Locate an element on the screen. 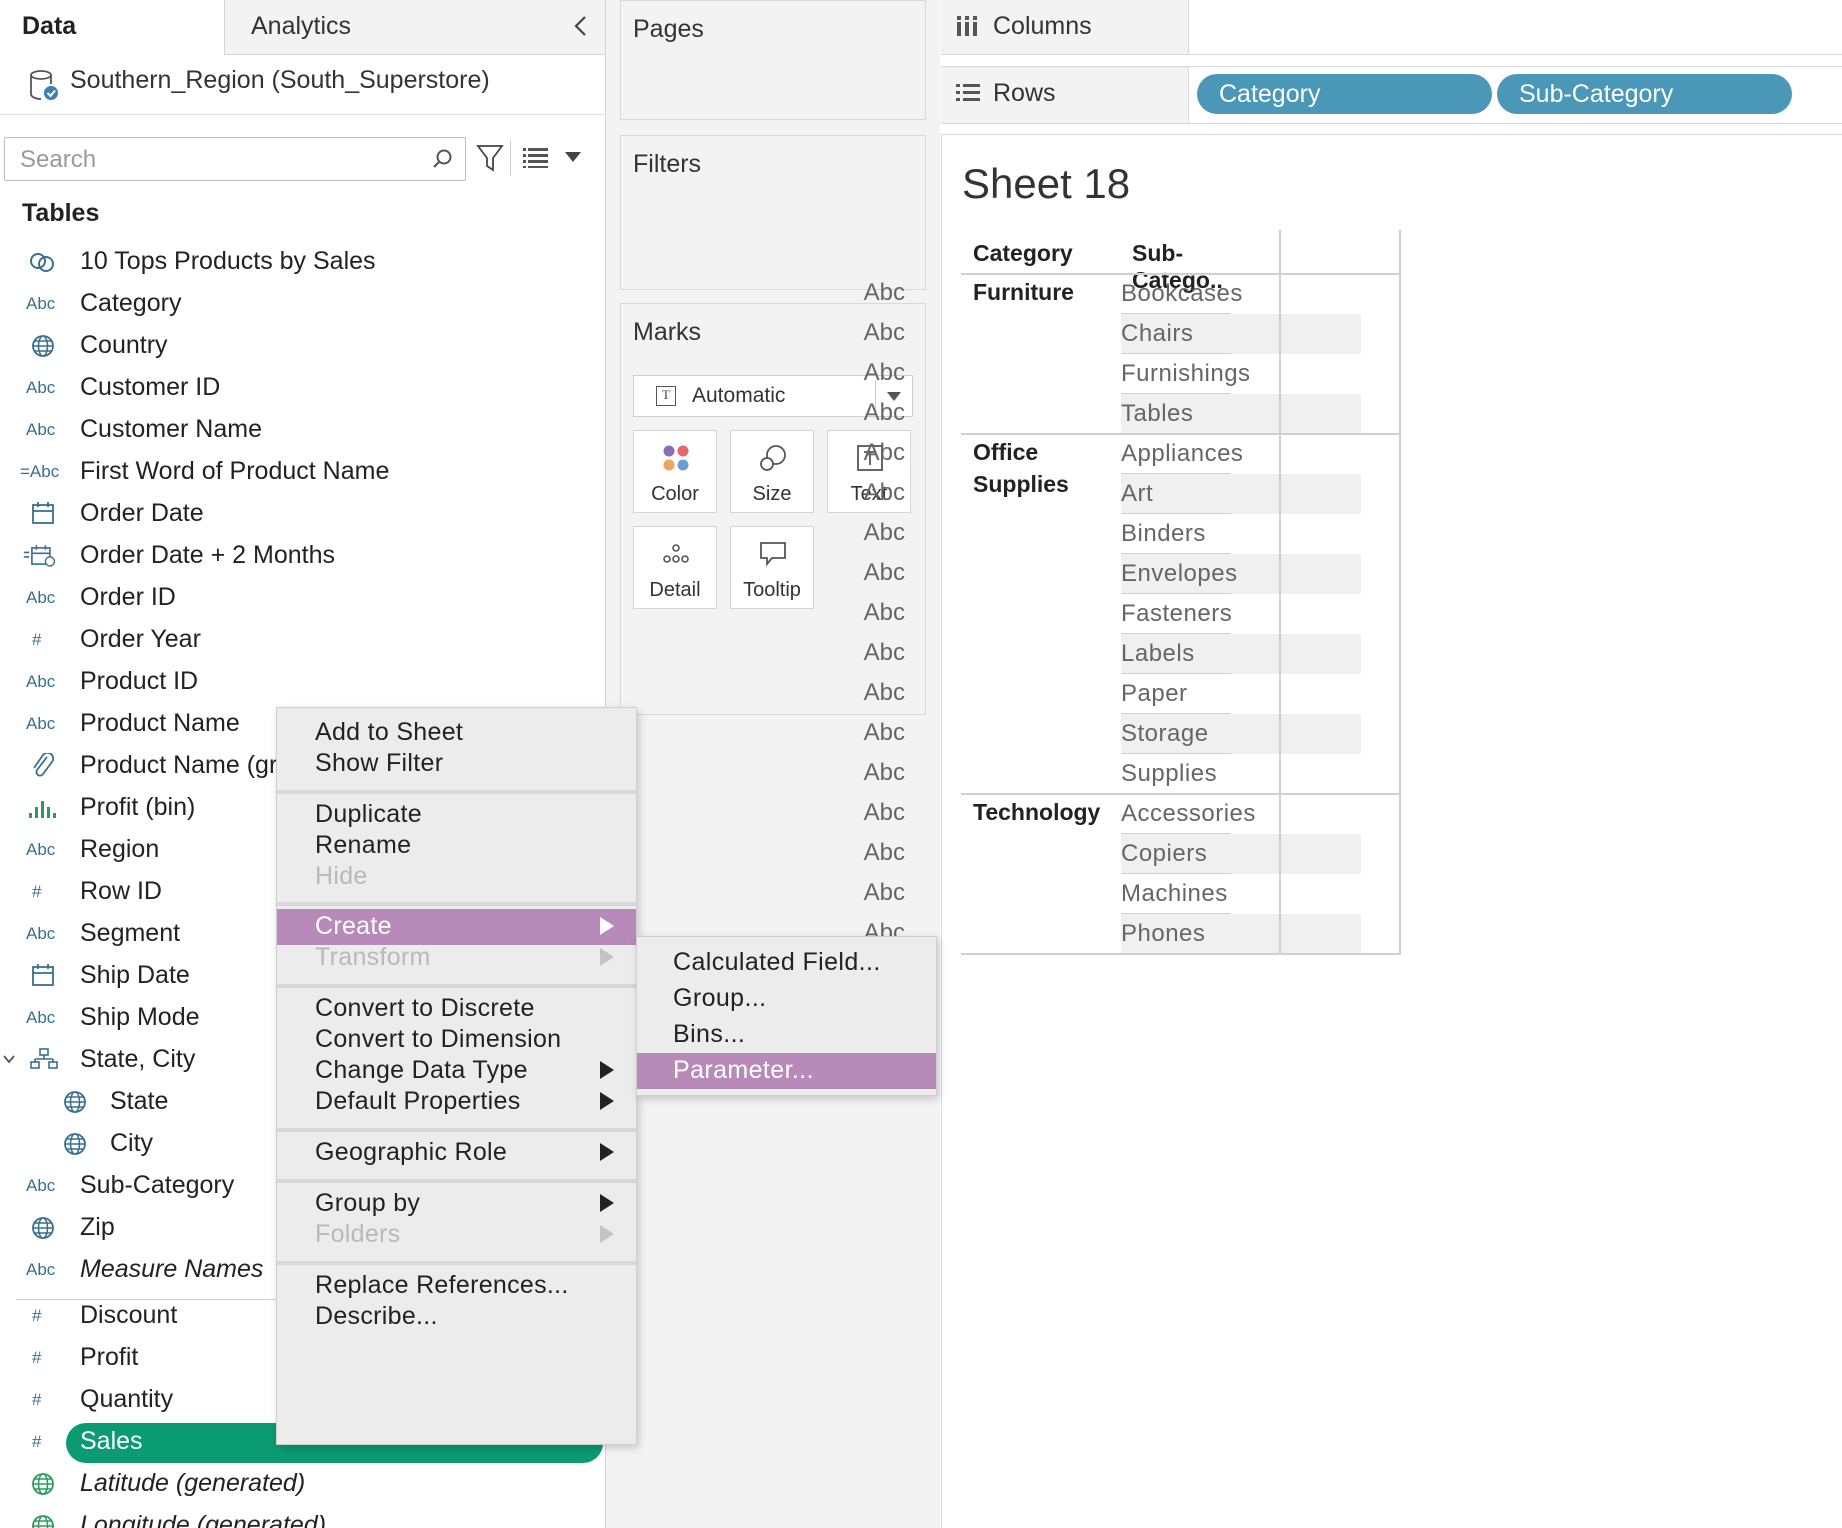  sub-category-cell: Tables is located at coordinates (1157, 414).